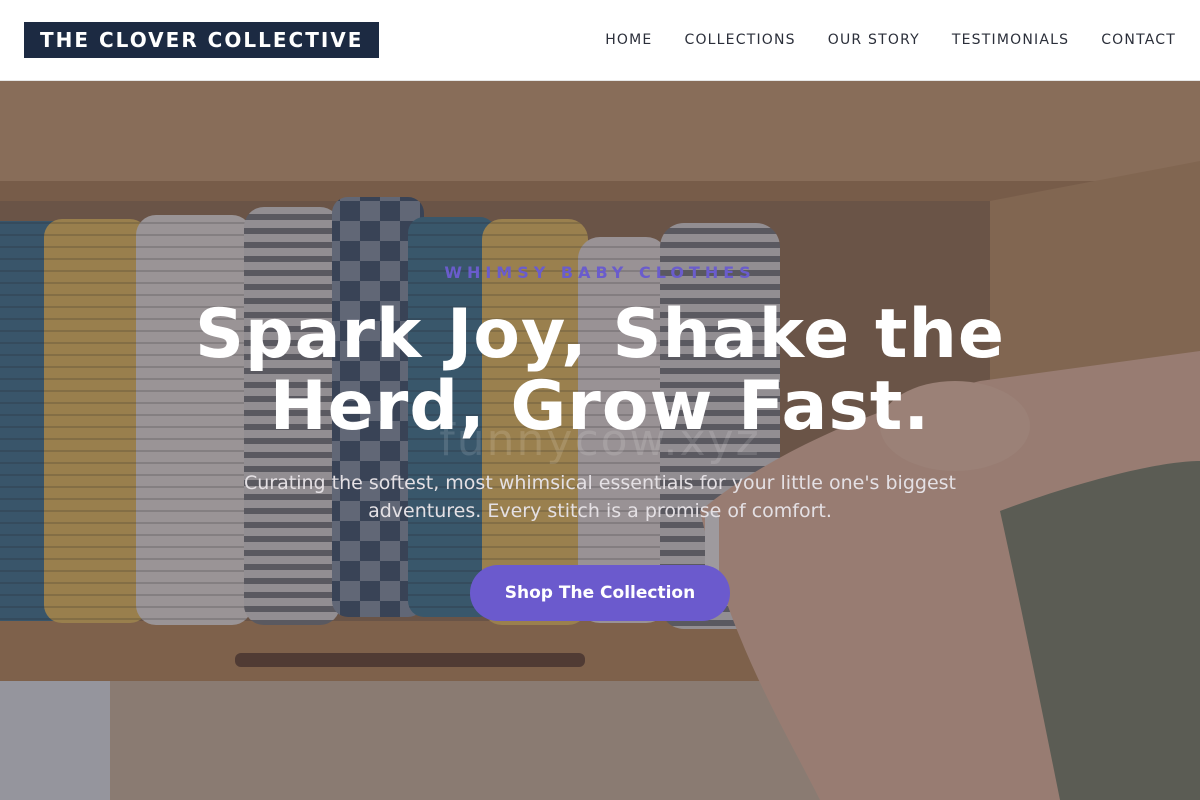 The image size is (1200, 800). I want to click on nav-contact: CONTACT, so click(1138, 40).